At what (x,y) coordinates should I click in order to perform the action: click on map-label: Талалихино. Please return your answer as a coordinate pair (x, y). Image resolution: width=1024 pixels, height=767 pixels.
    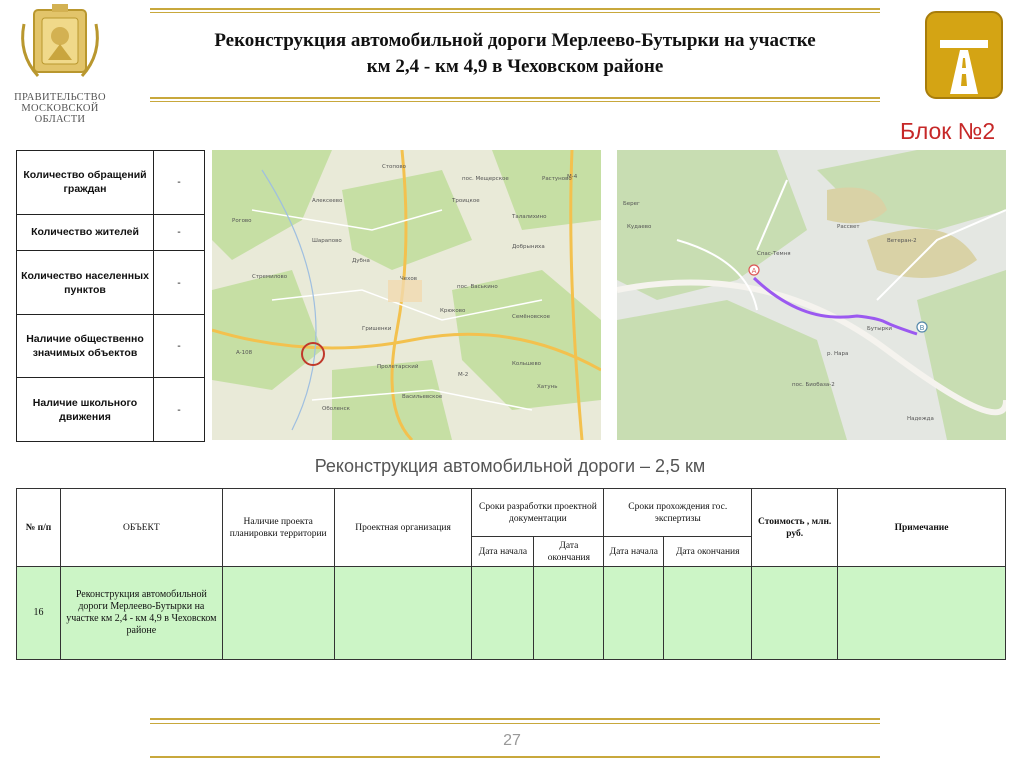
    Looking at the image, I should click on (529, 217).